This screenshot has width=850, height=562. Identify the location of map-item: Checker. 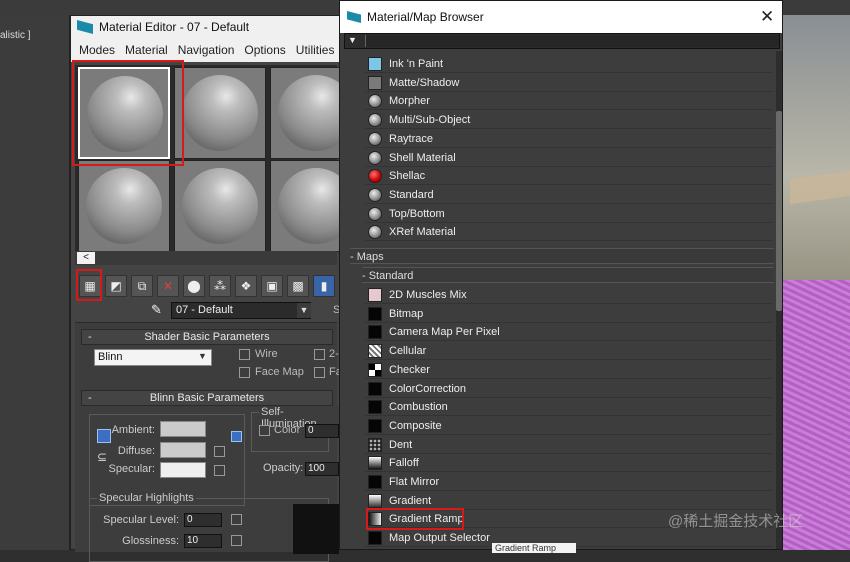
(569, 370).